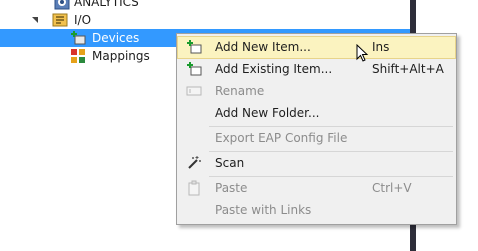 This screenshot has width=478, height=251. Describe the element at coordinates (121, 56) in the screenshot. I see `tree-node-label: Mappings` at that location.